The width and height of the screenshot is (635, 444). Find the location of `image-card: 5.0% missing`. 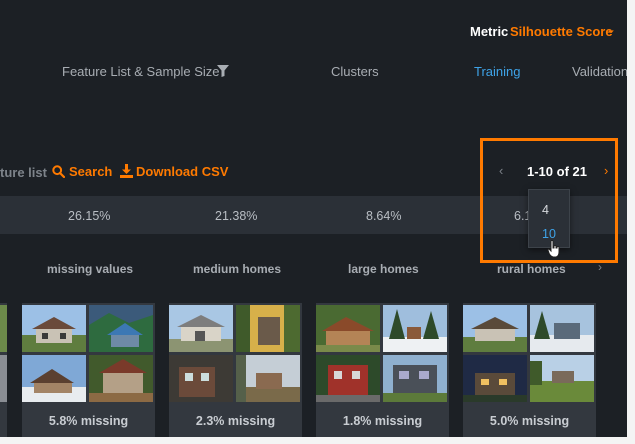

image-card: 5.0% missing is located at coordinates (529, 370).